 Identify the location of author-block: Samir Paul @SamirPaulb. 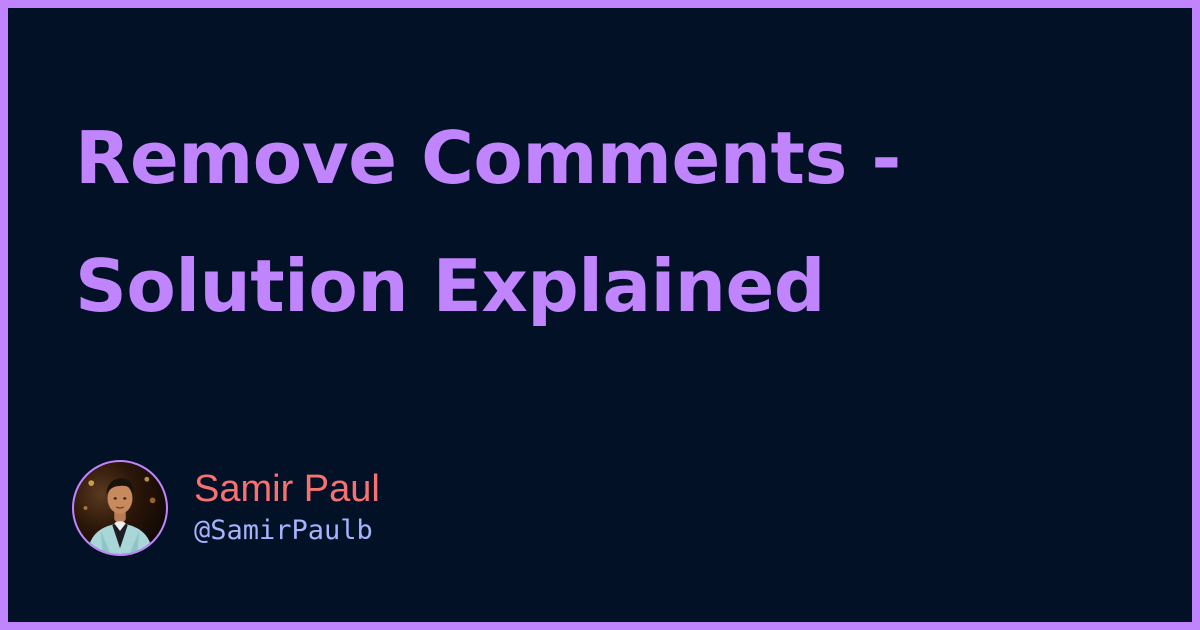
(226, 508).